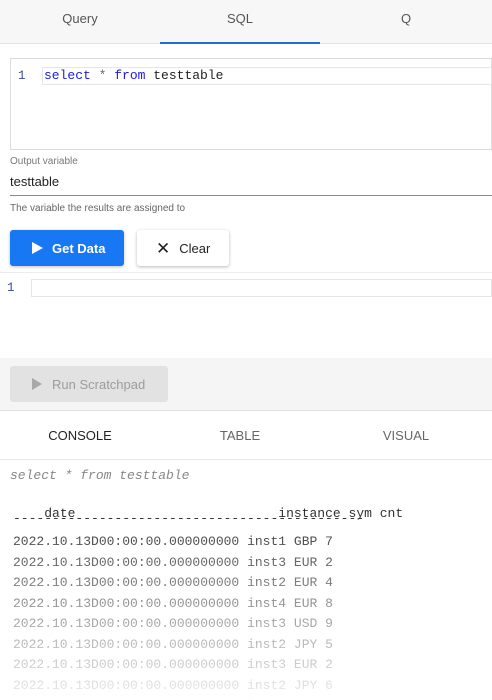  Describe the element at coordinates (240, 436) in the screenshot. I see `tab-table: TABLE` at that location.